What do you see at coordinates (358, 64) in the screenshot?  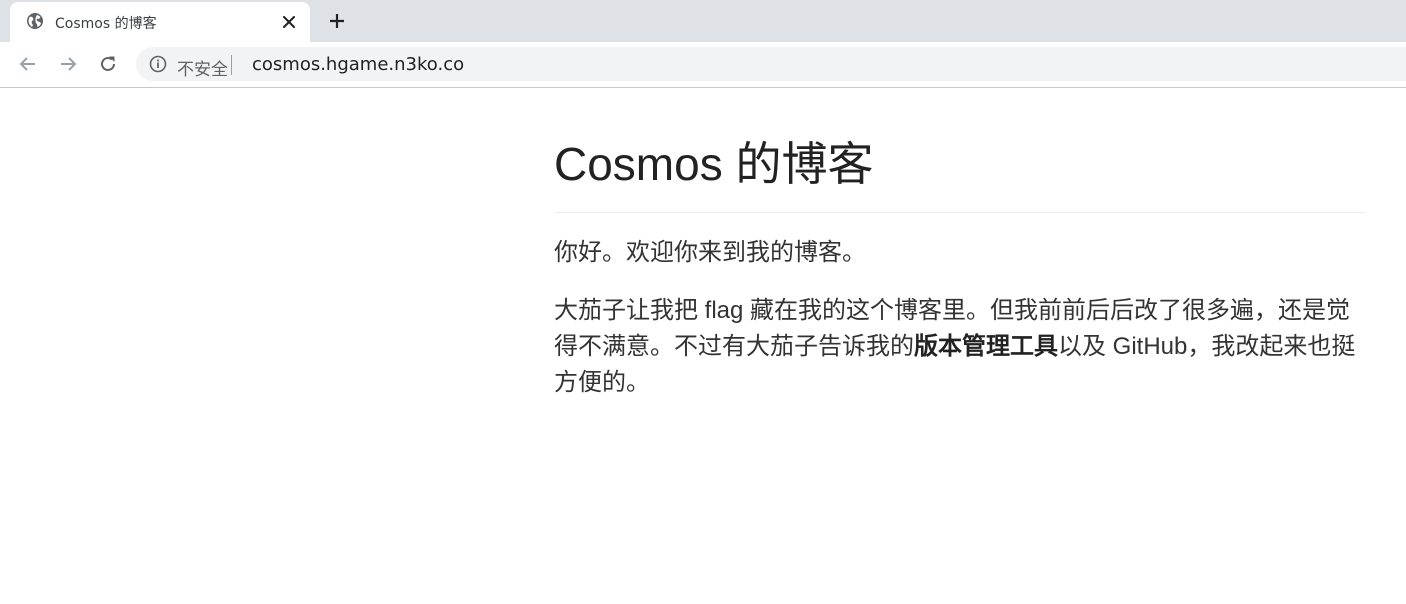 I see `url-text: cosmos.hgame.n3ko.co` at bounding box center [358, 64].